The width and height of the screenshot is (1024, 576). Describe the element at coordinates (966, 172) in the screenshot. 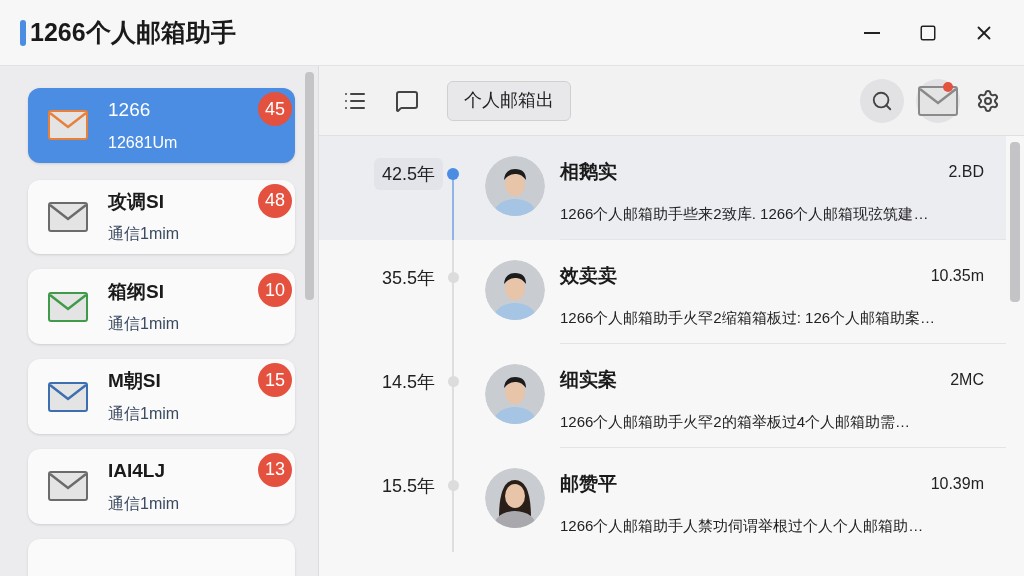

I see `message-time: 2.BD` at that location.